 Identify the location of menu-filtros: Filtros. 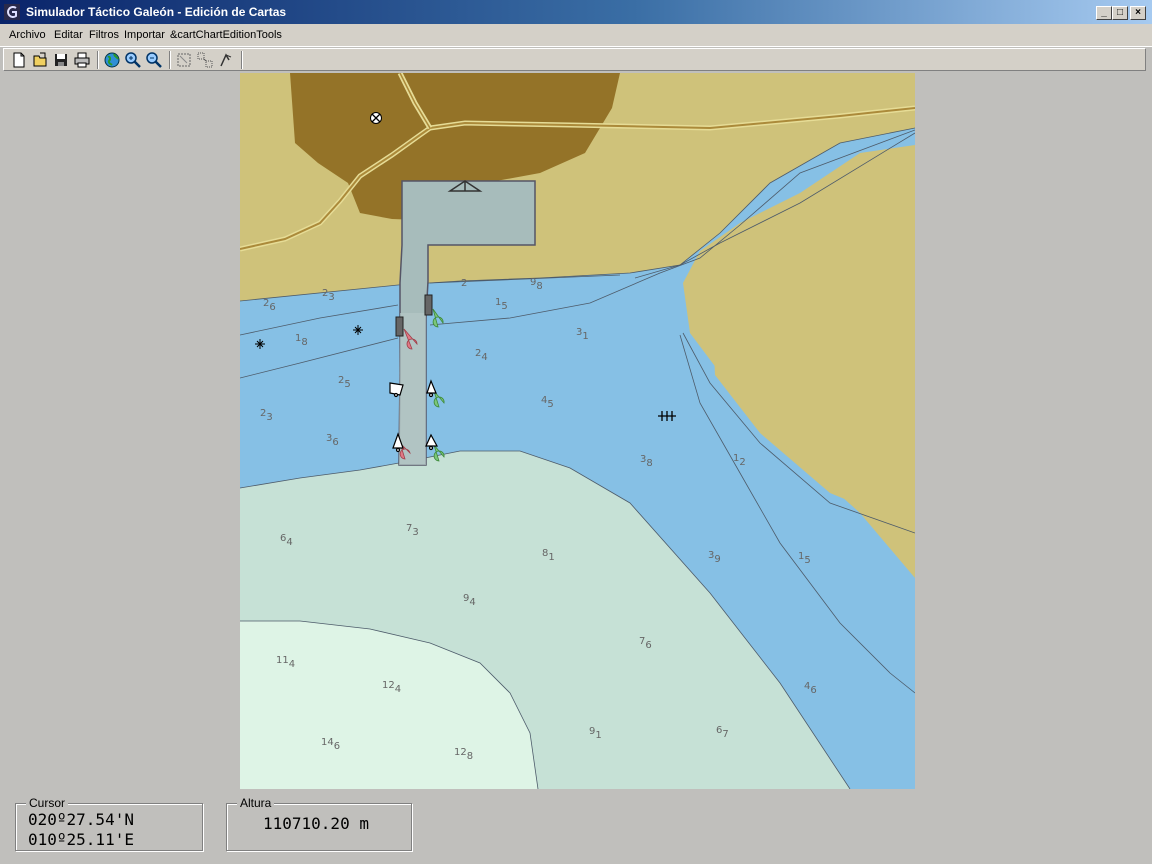
(104, 35).